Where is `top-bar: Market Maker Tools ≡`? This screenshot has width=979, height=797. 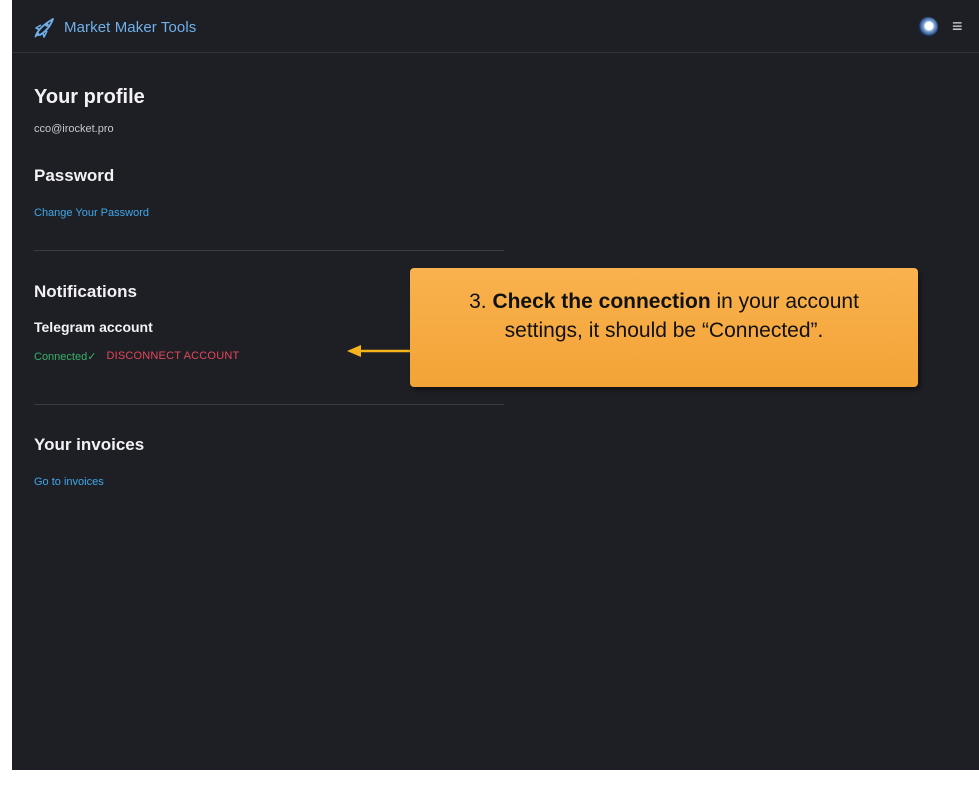 top-bar: Market Maker Tools ≡ is located at coordinates (495, 26).